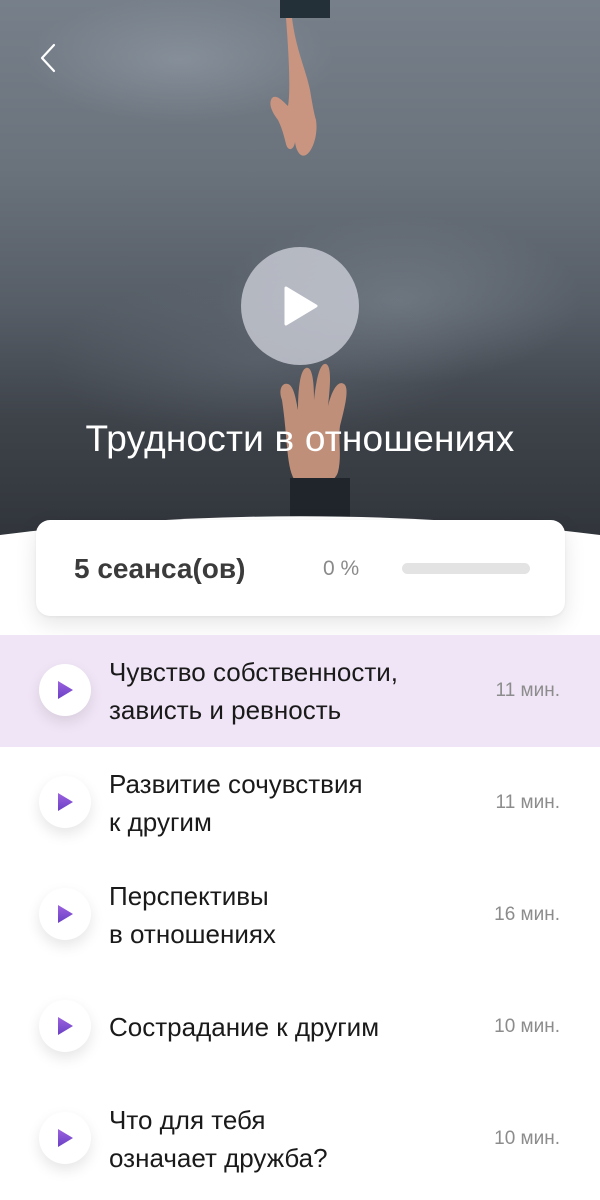 Image resolution: width=600 pixels, height=1200 pixels. I want to click on session-title: Сострадание к другим, so click(289, 1027).